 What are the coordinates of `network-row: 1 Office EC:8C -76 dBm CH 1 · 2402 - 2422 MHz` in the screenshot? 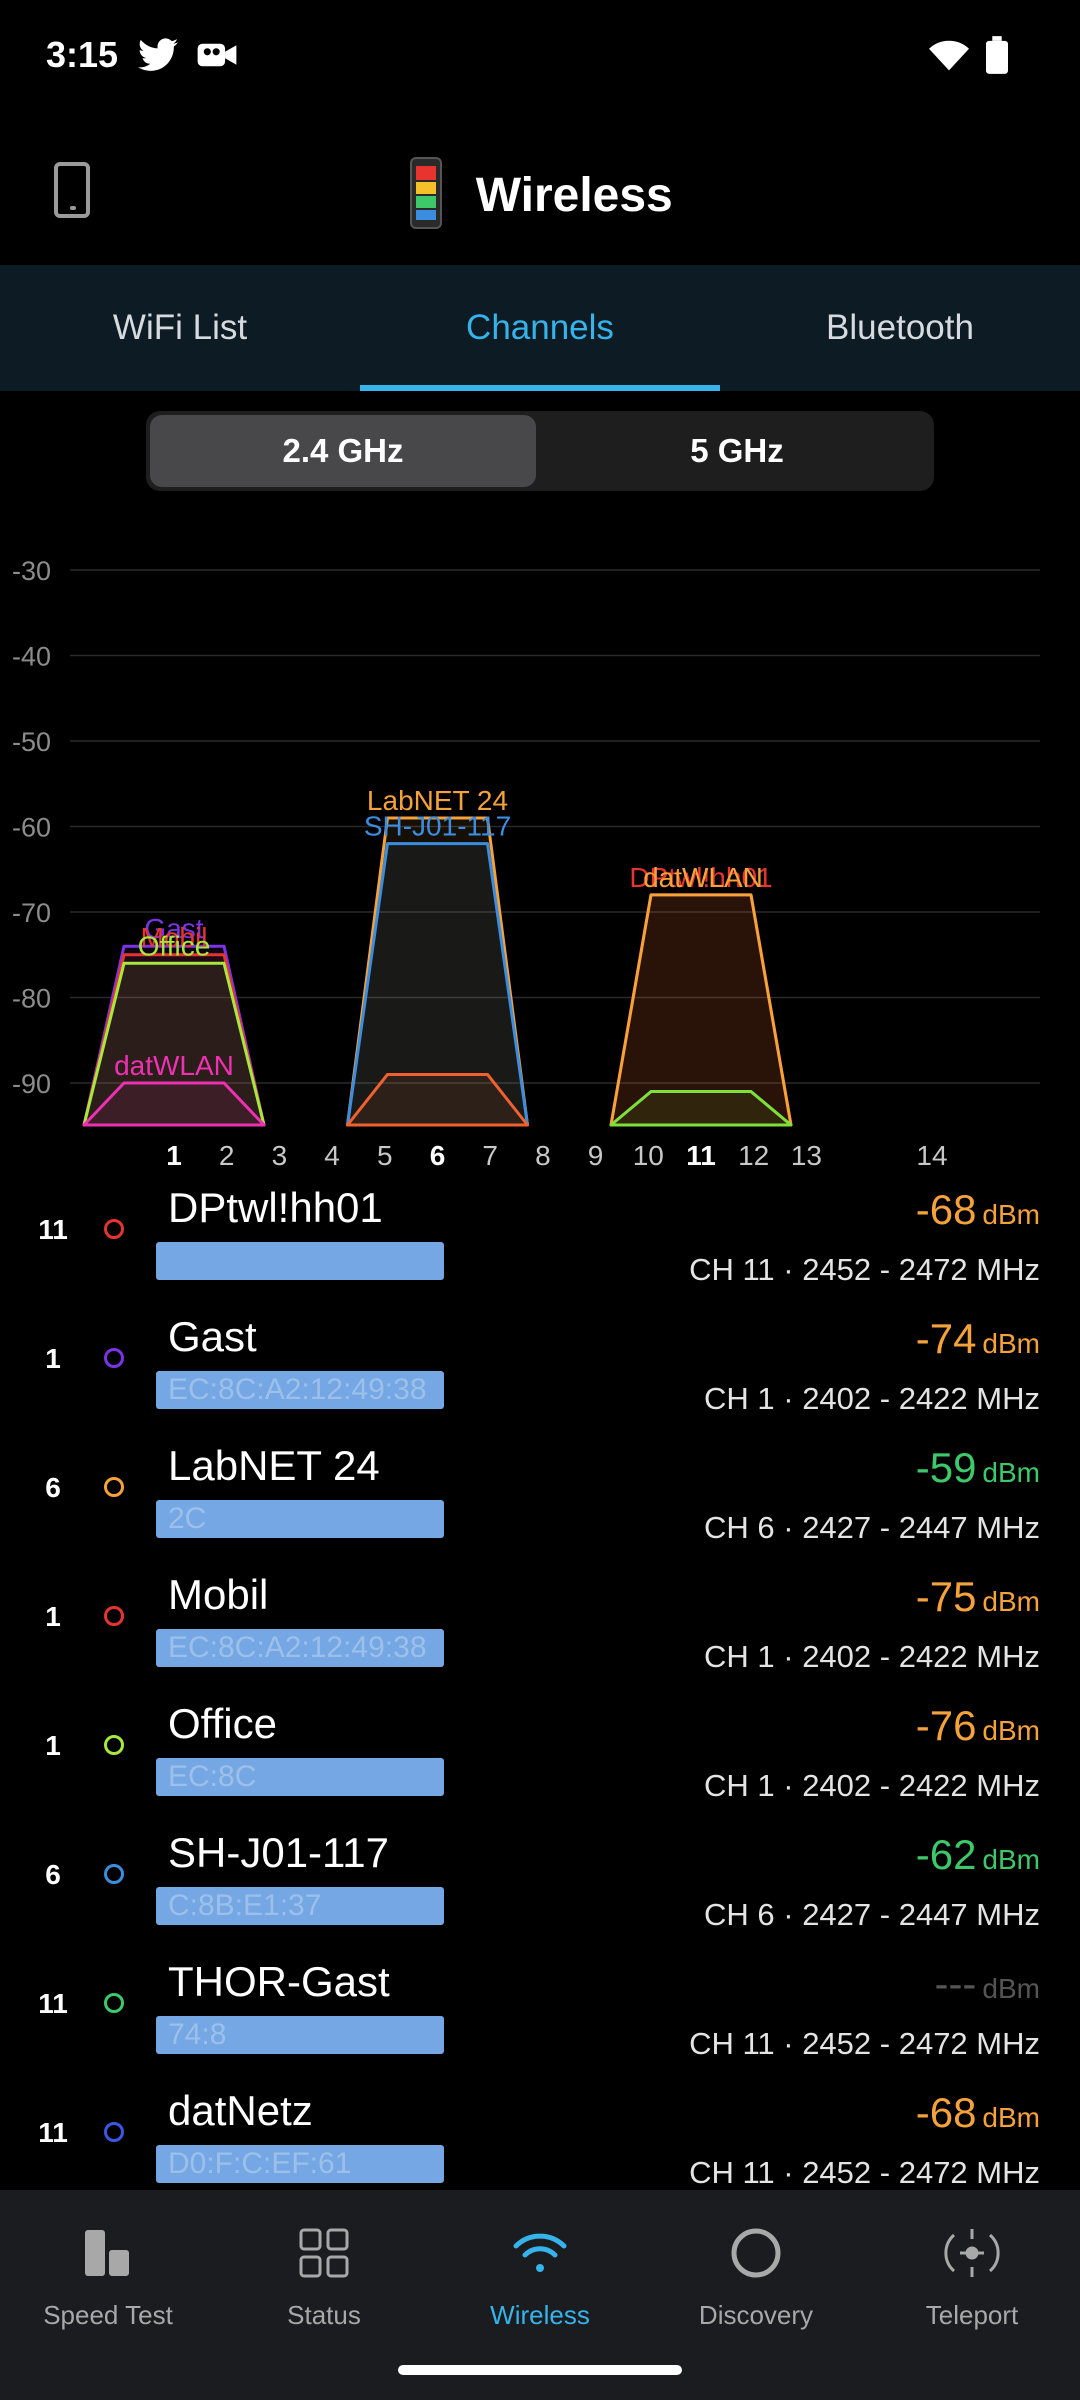 It's located at (540, 1737).